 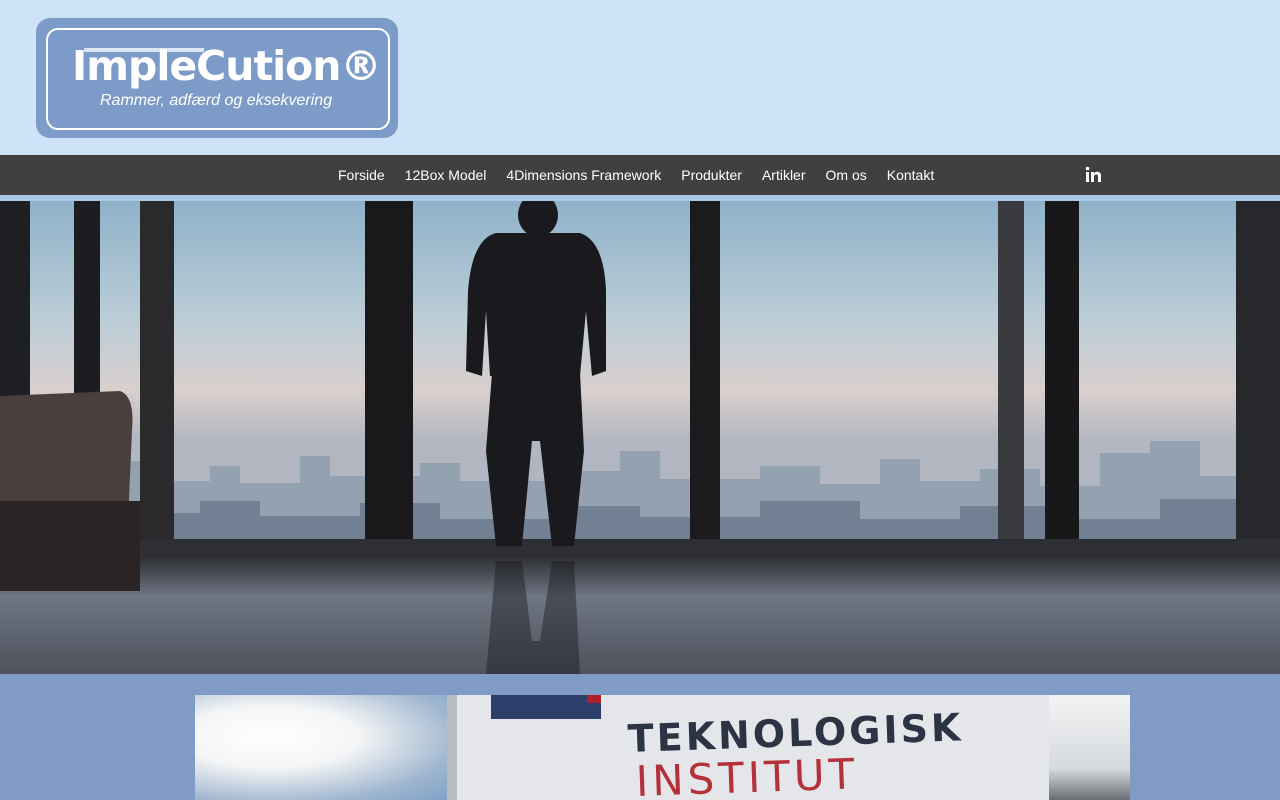 I want to click on sign-text-line2: INSTITUT, so click(x=747, y=774).